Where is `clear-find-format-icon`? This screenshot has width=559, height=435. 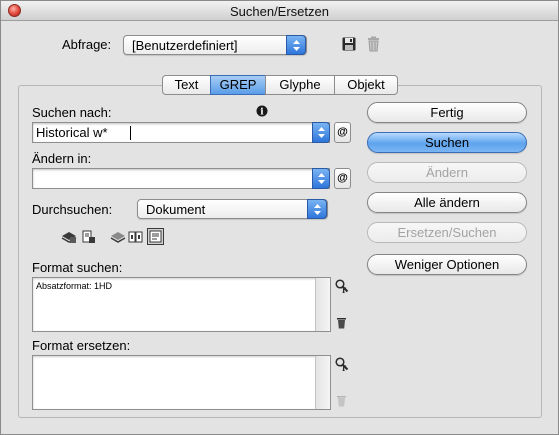
clear-find-format-icon is located at coordinates (341, 323).